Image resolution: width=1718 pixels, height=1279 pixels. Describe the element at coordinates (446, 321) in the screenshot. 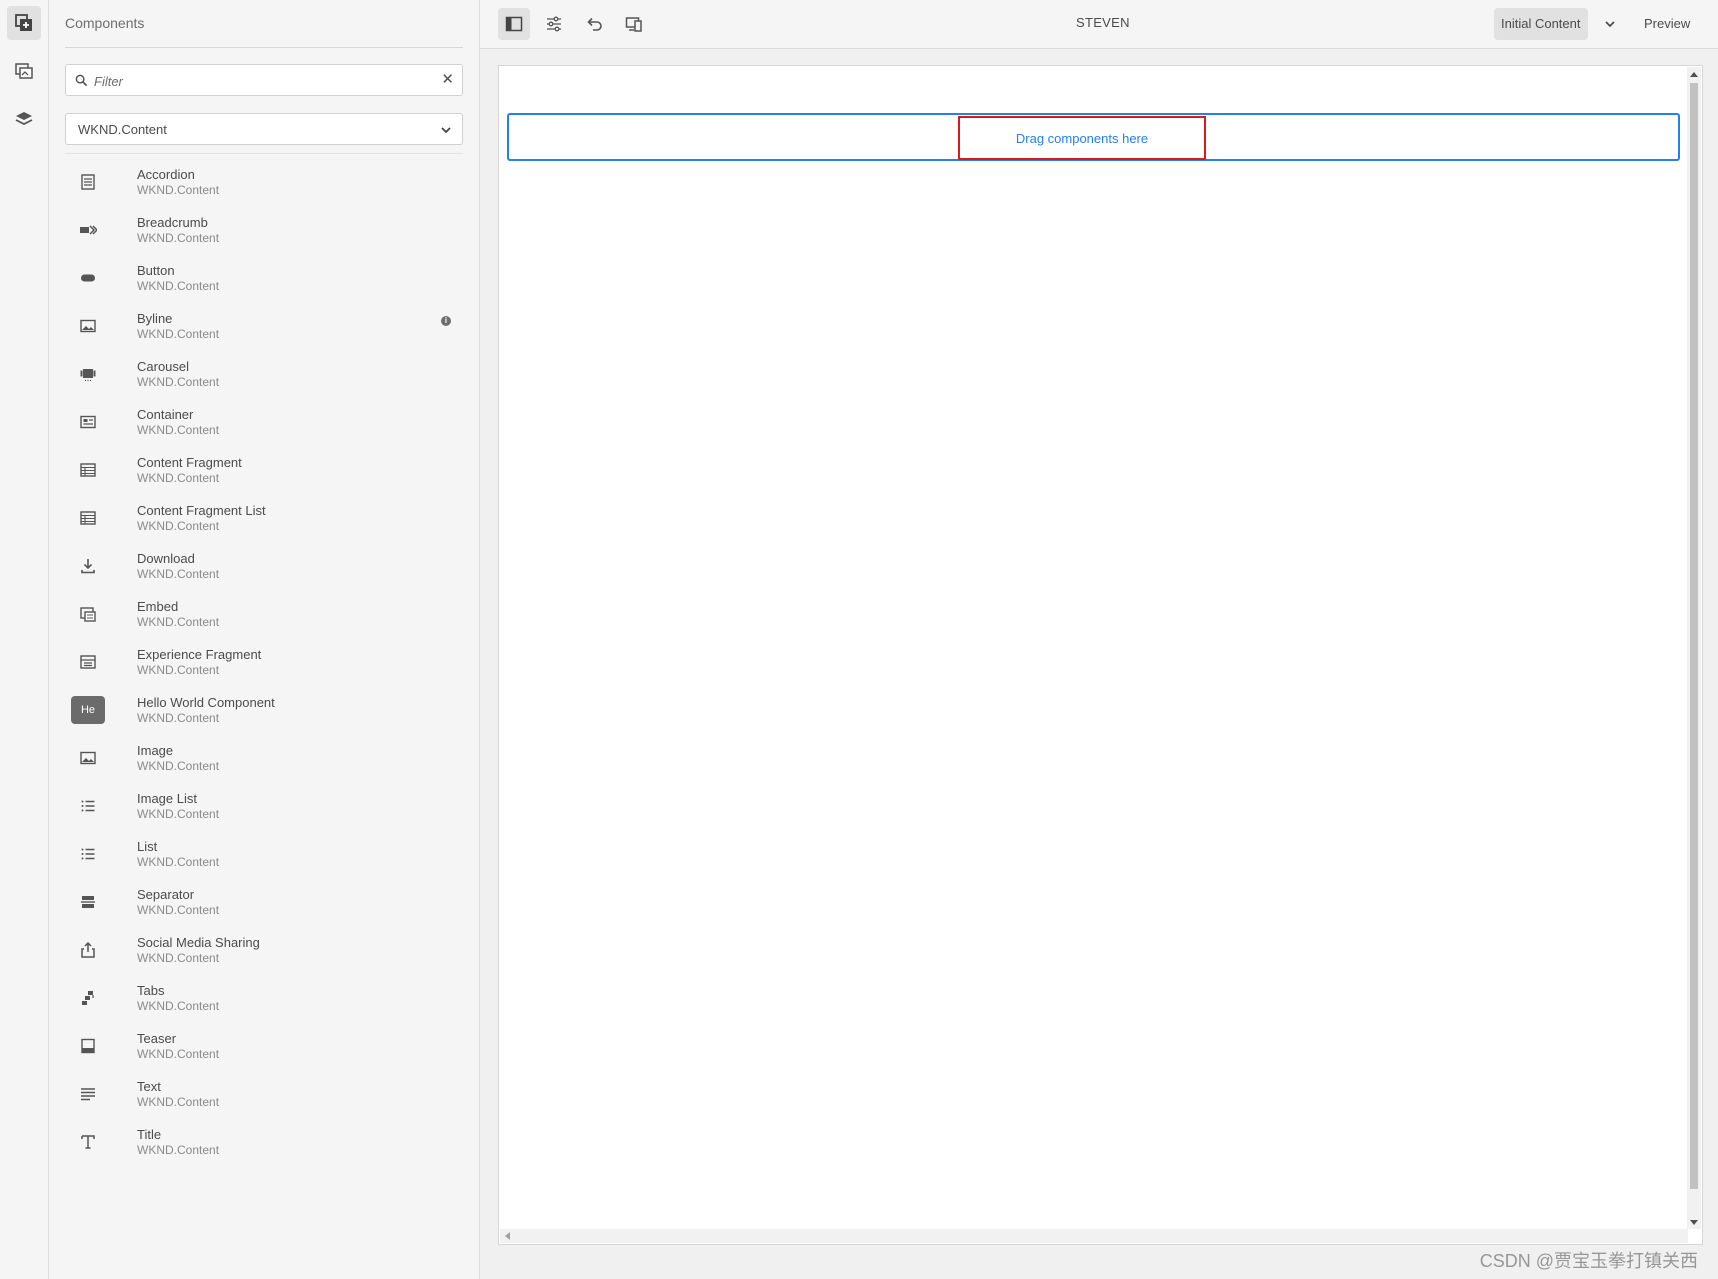

I see `info-icon: i` at that location.